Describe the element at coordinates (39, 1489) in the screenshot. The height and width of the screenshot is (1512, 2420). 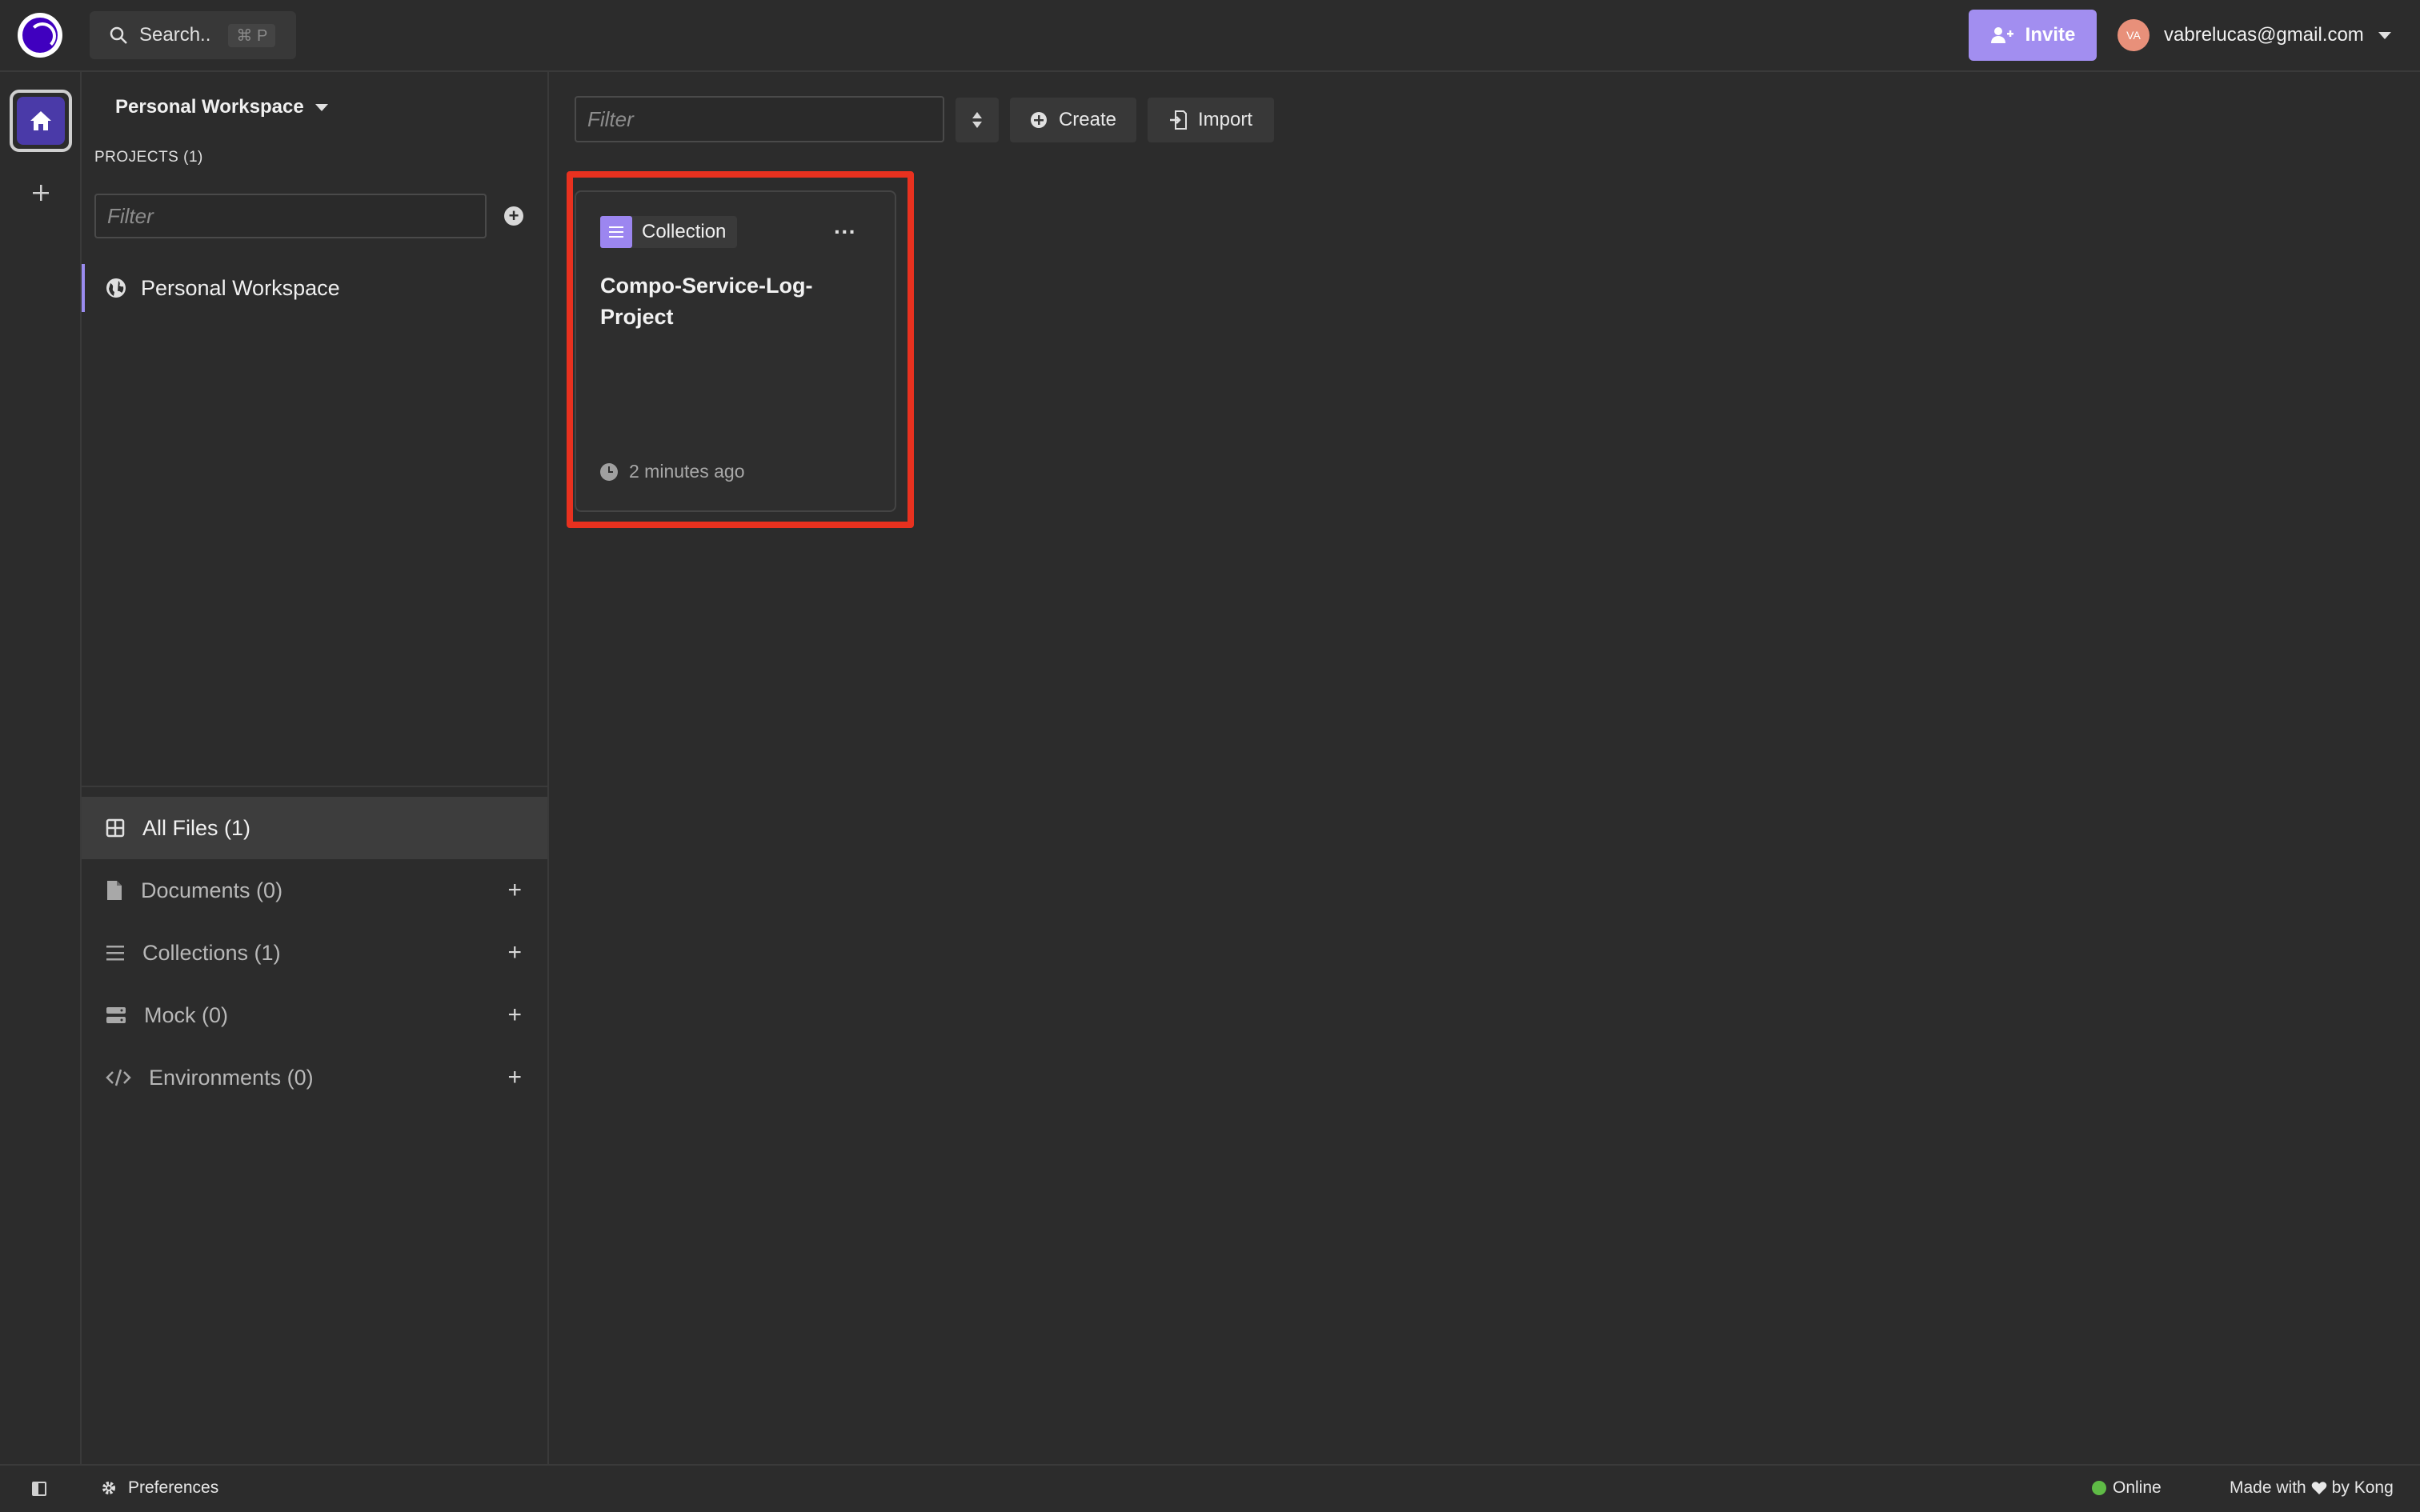
I see `sidebar-toggle-icon` at that location.